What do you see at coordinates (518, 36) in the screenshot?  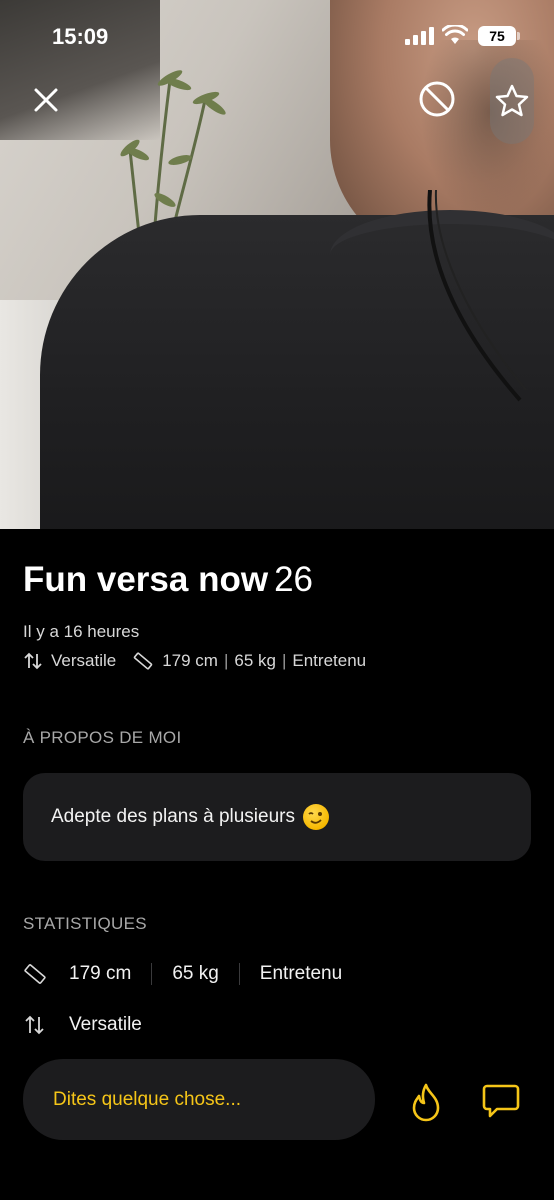 I see `battery-tip` at bounding box center [518, 36].